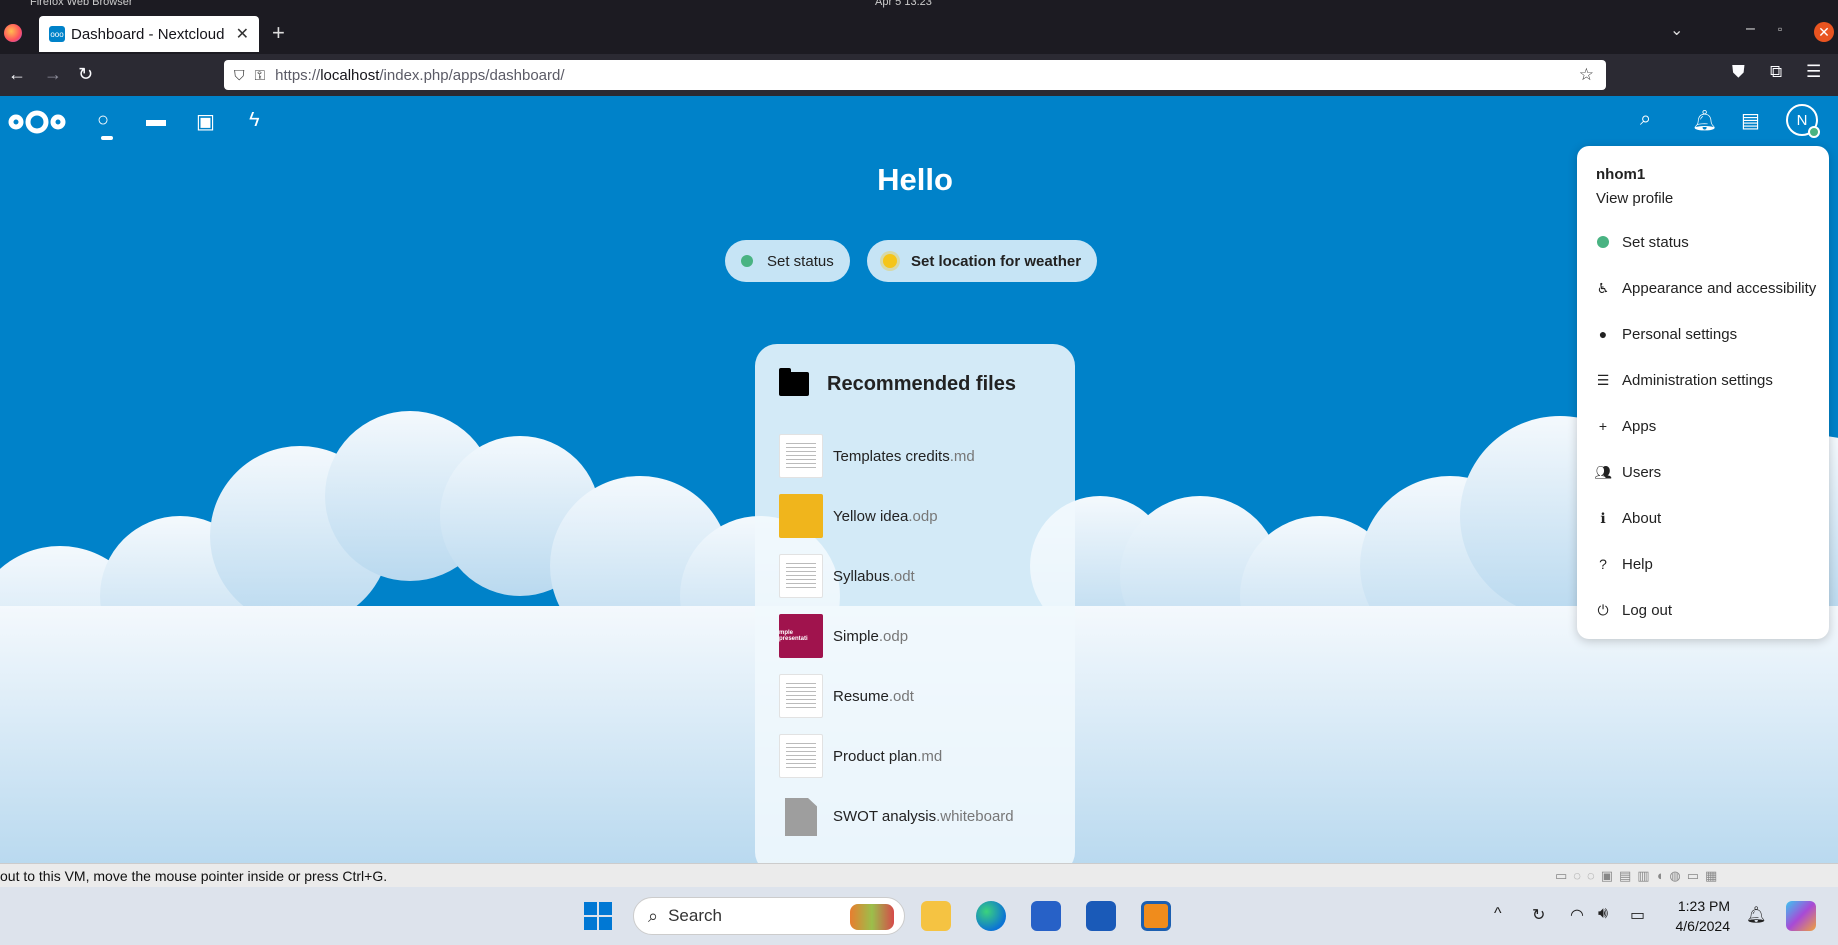 The width and height of the screenshot is (1838, 945). What do you see at coordinates (897, 382) in the screenshot?
I see `panel-header: Recommended files` at bounding box center [897, 382].